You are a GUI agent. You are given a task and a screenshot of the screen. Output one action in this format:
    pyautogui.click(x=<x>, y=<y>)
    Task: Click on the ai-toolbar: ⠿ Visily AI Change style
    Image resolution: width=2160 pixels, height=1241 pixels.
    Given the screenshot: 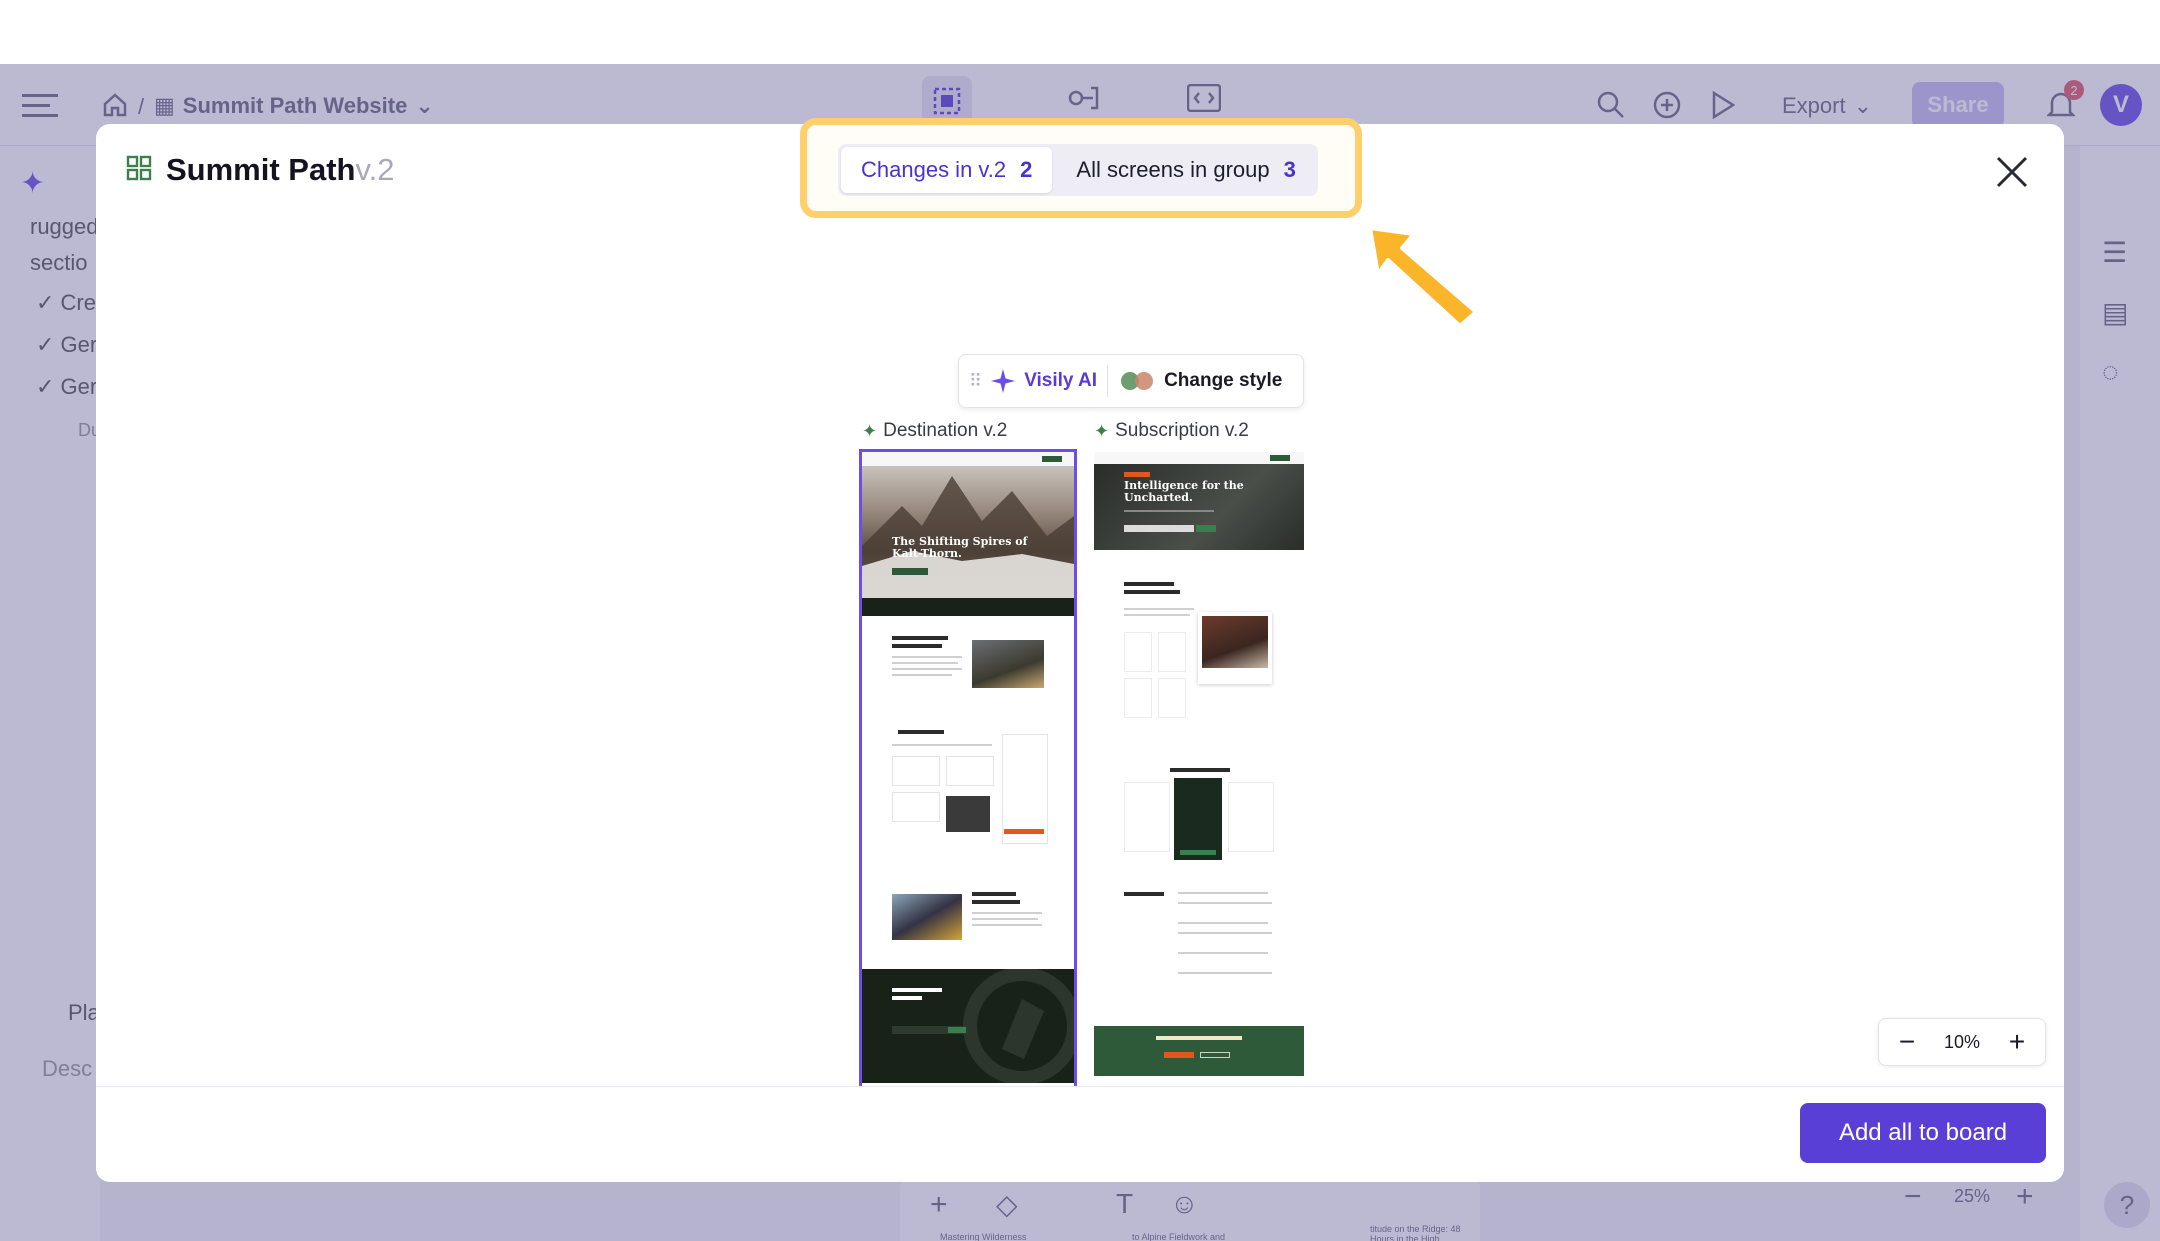 What is the action you would take?
    pyautogui.click(x=1131, y=381)
    